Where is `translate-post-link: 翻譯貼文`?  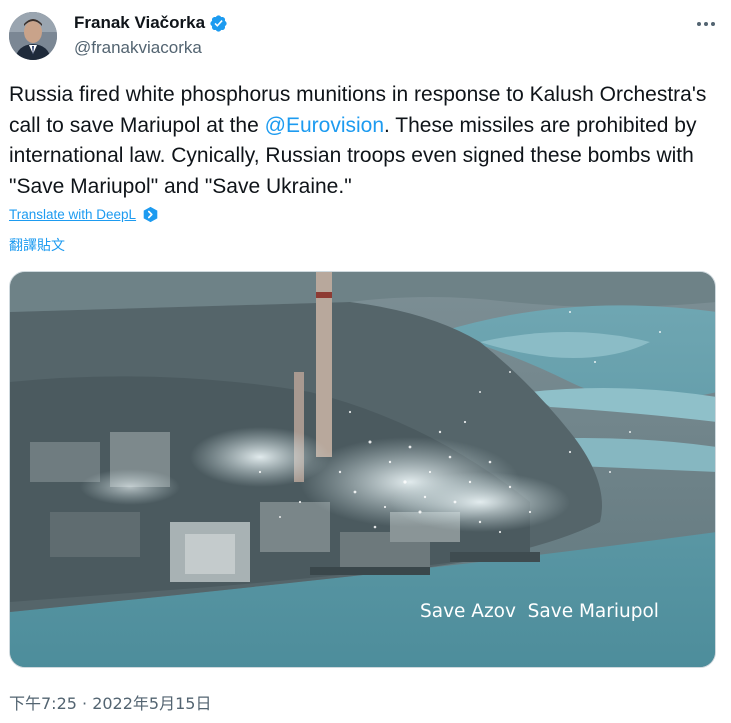
translate-post-link: 翻譯貼文 is located at coordinates (37, 245).